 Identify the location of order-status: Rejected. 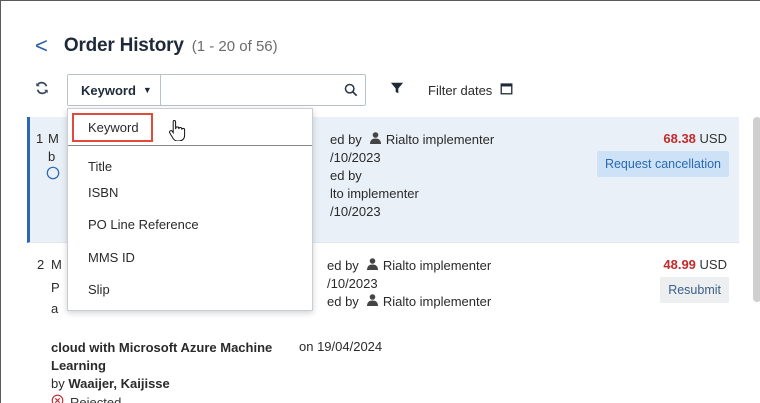
(86, 398).